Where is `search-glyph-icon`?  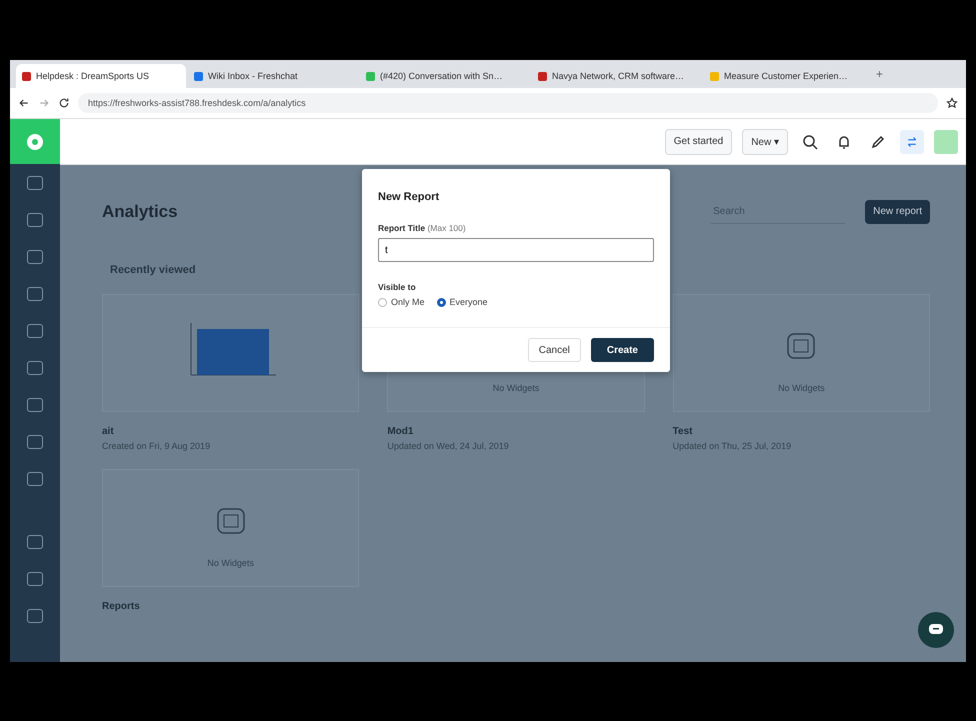 search-glyph-icon is located at coordinates (810, 142).